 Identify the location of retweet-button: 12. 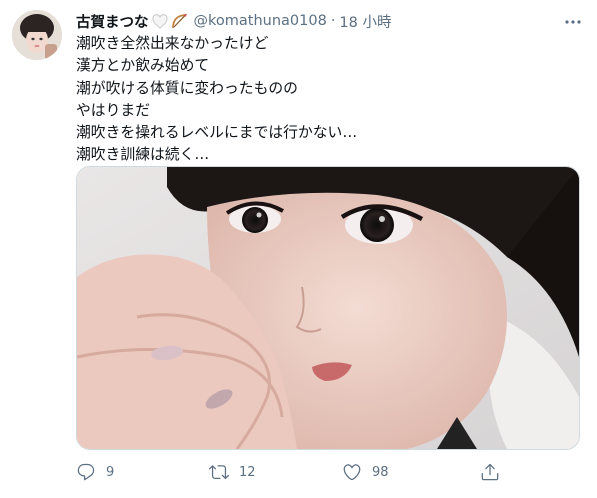
(232, 472).